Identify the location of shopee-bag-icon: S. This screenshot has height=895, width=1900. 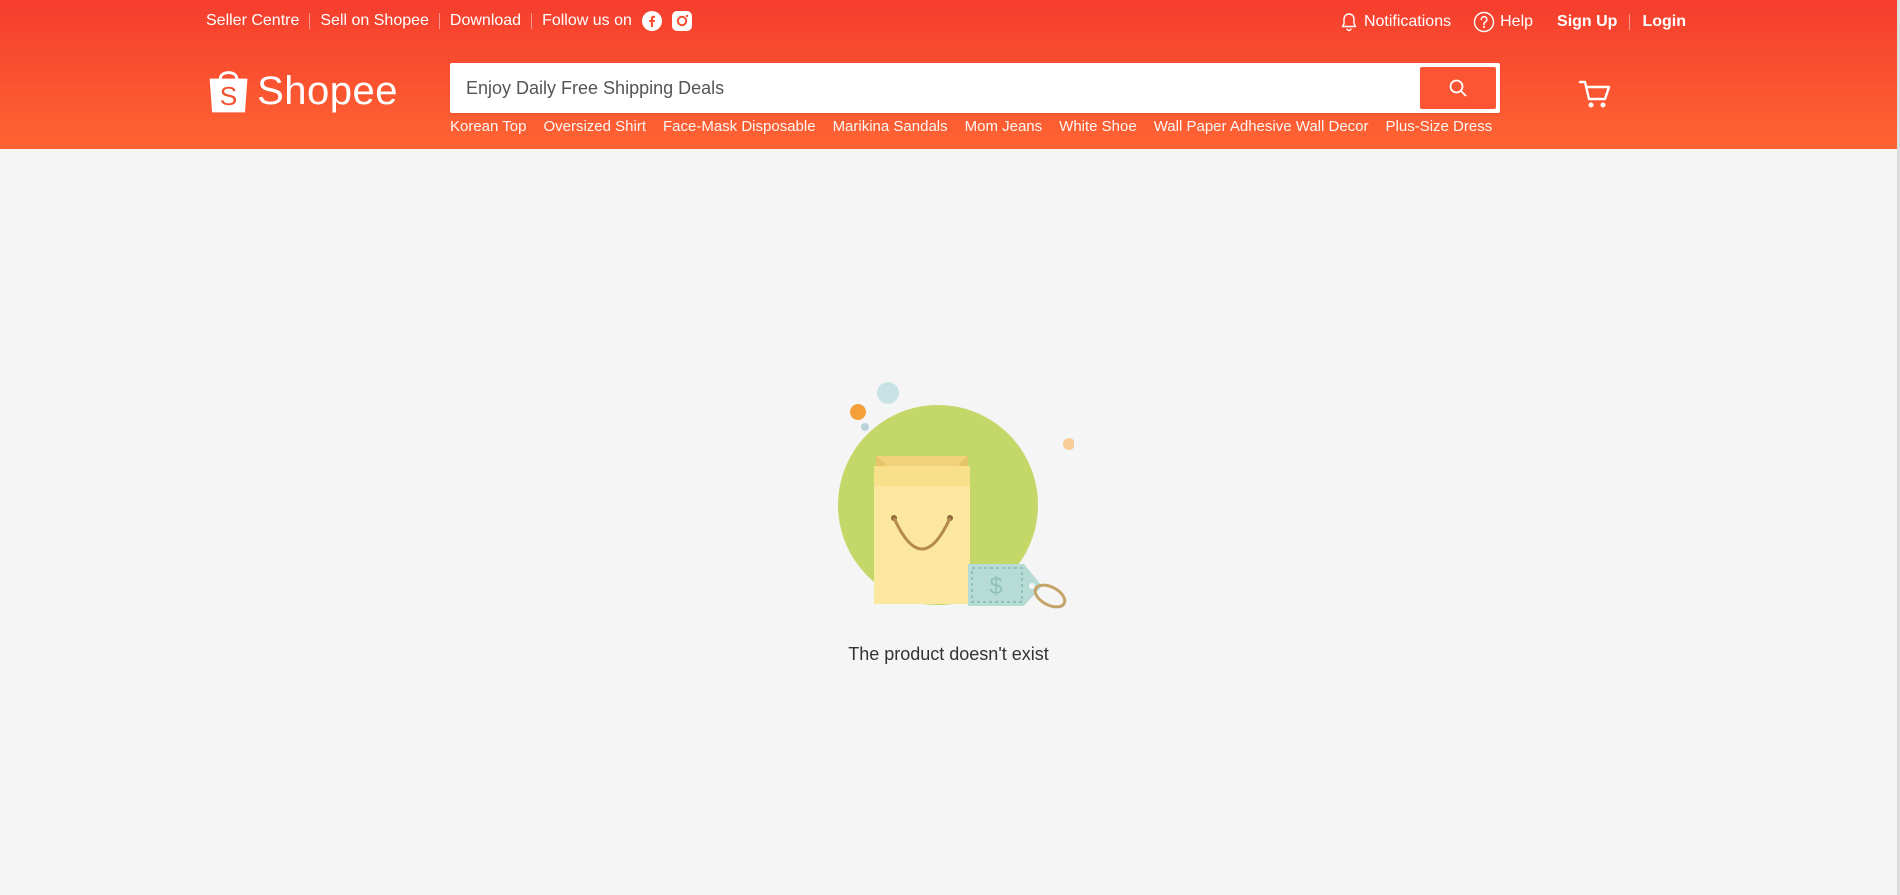
(228, 92).